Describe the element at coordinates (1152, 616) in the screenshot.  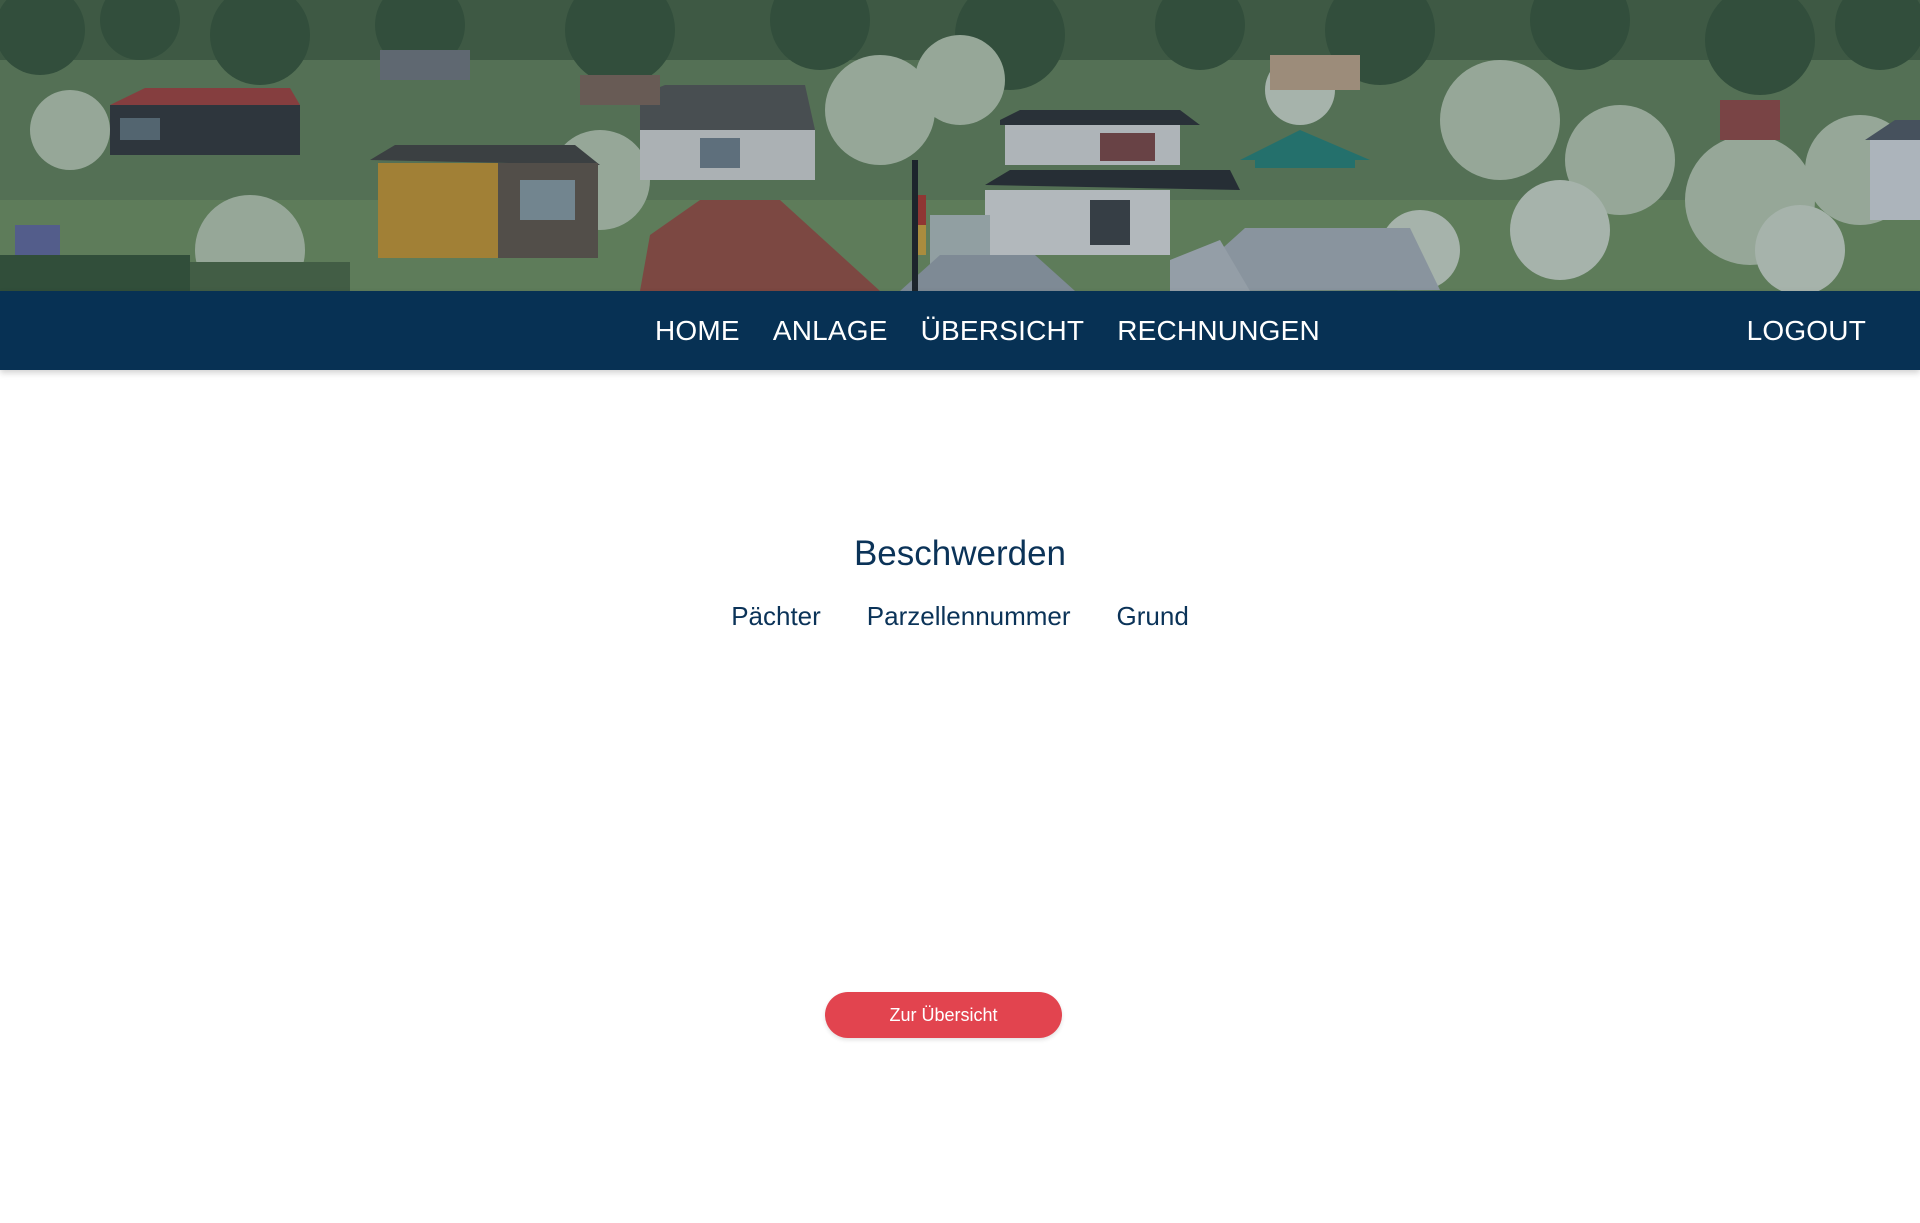
I see `column-header-grund: Grund` at that location.